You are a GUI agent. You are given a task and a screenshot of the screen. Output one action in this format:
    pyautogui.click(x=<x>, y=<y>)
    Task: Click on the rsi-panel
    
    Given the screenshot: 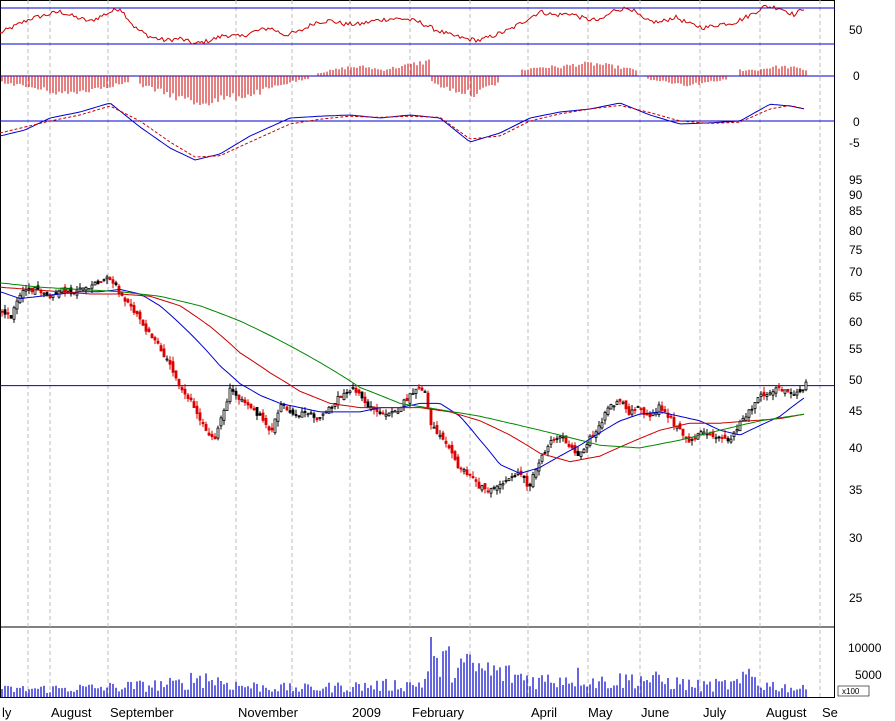 What is the action you would take?
    pyautogui.click(x=417, y=24)
    